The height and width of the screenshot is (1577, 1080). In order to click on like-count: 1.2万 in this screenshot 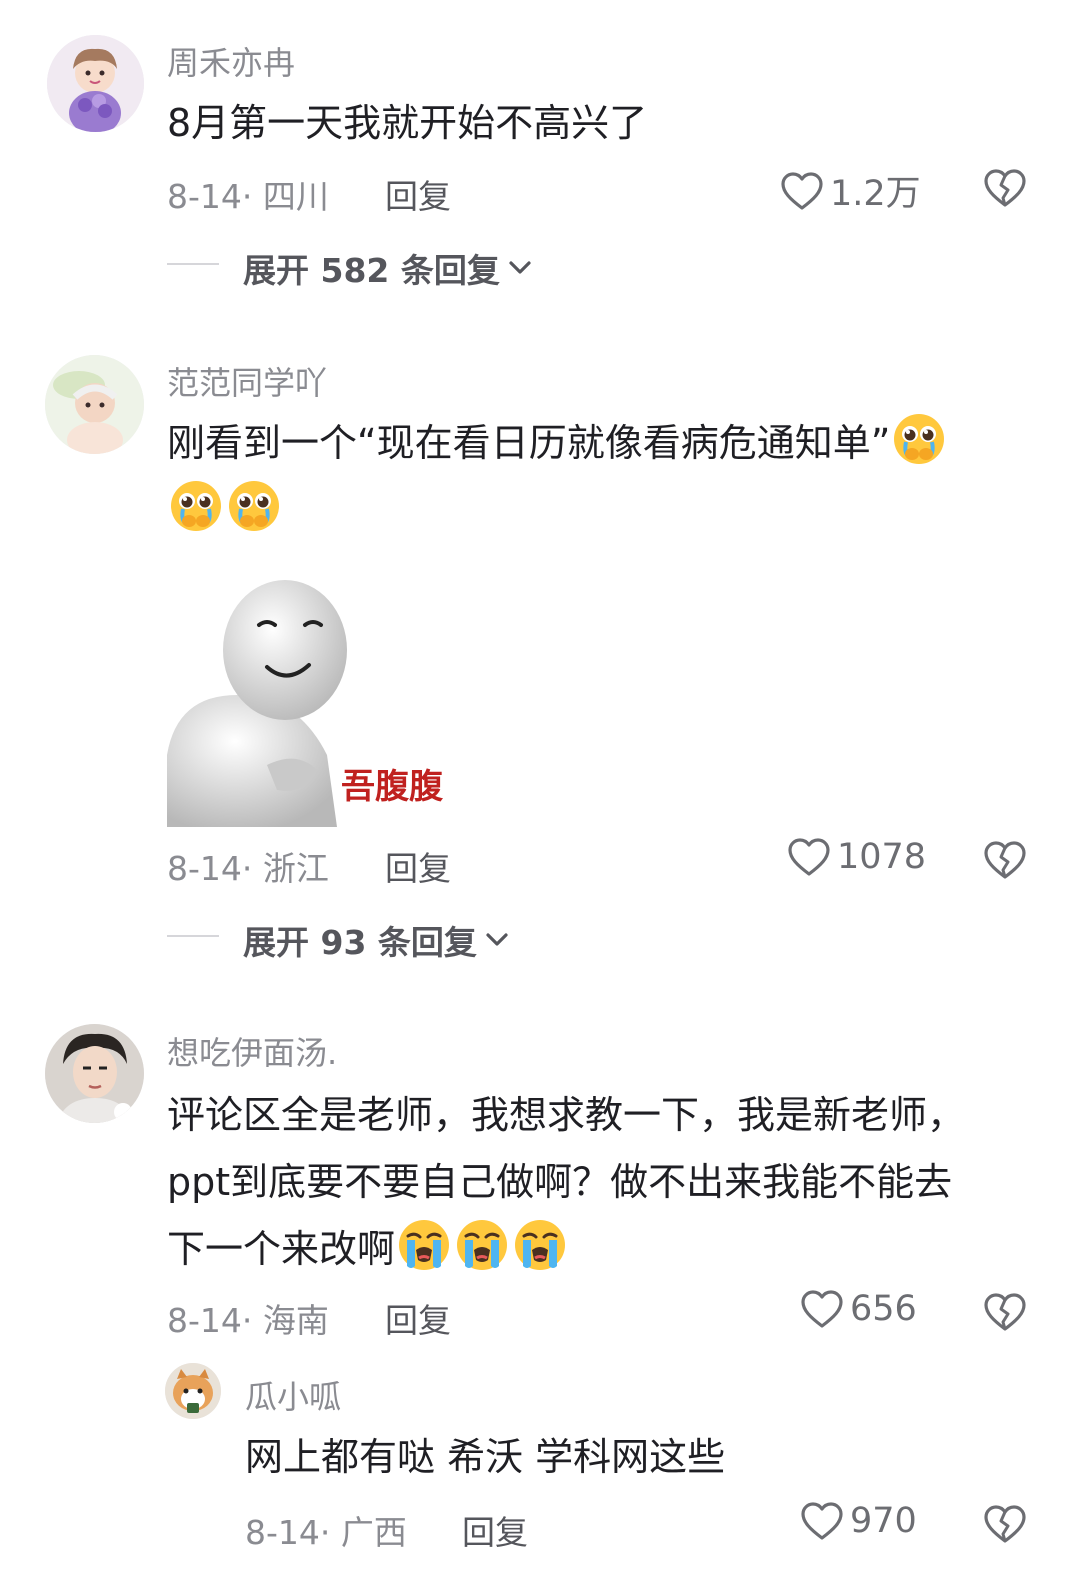, I will do `click(875, 194)`.